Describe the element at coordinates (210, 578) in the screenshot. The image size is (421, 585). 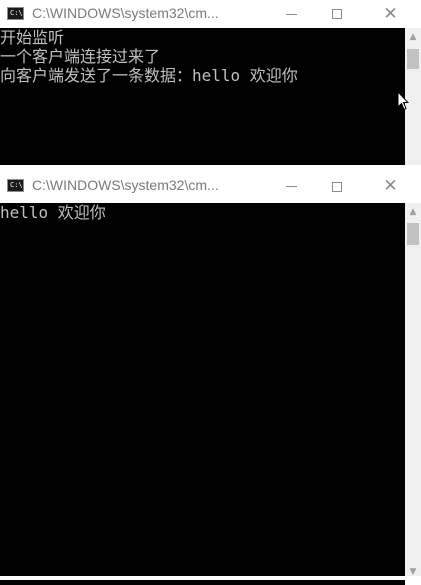
I see `window-bottom-edge` at that location.